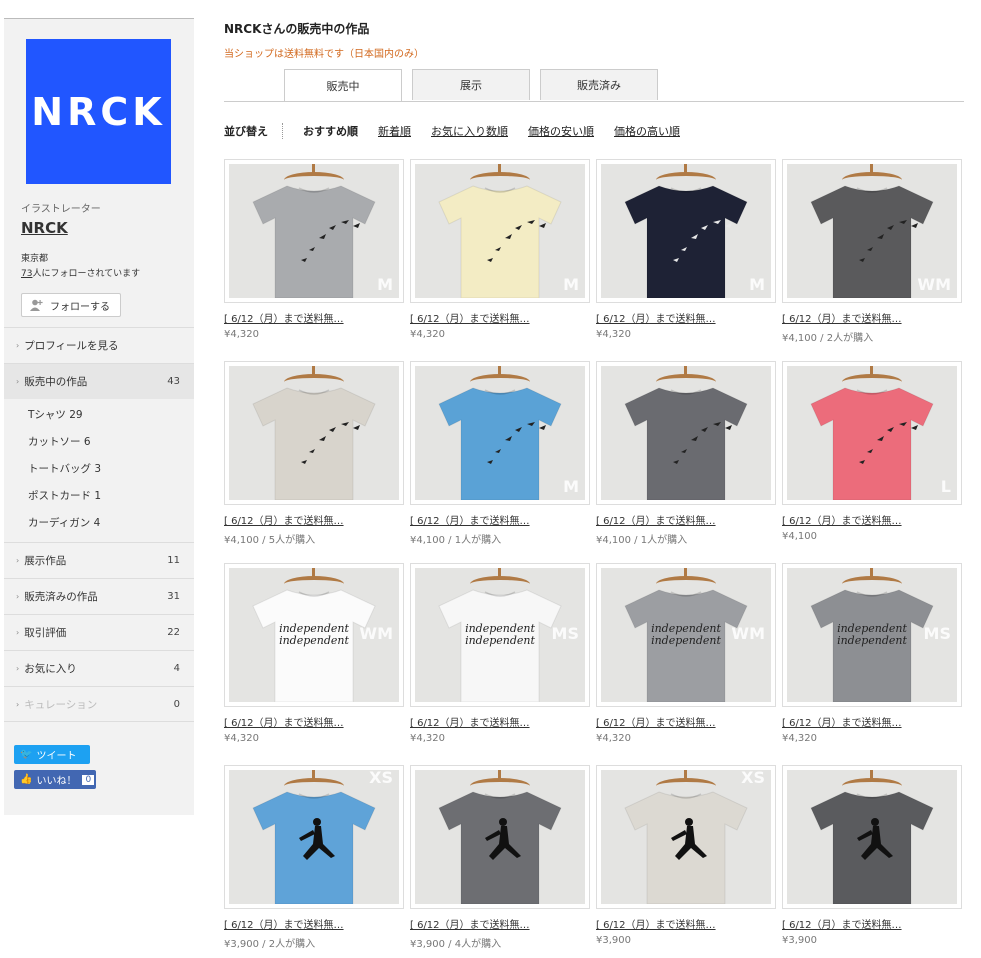  Describe the element at coordinates (99, 441) in the screenshot. I see `subcategory-cutsew: カットソー 6` at that location.